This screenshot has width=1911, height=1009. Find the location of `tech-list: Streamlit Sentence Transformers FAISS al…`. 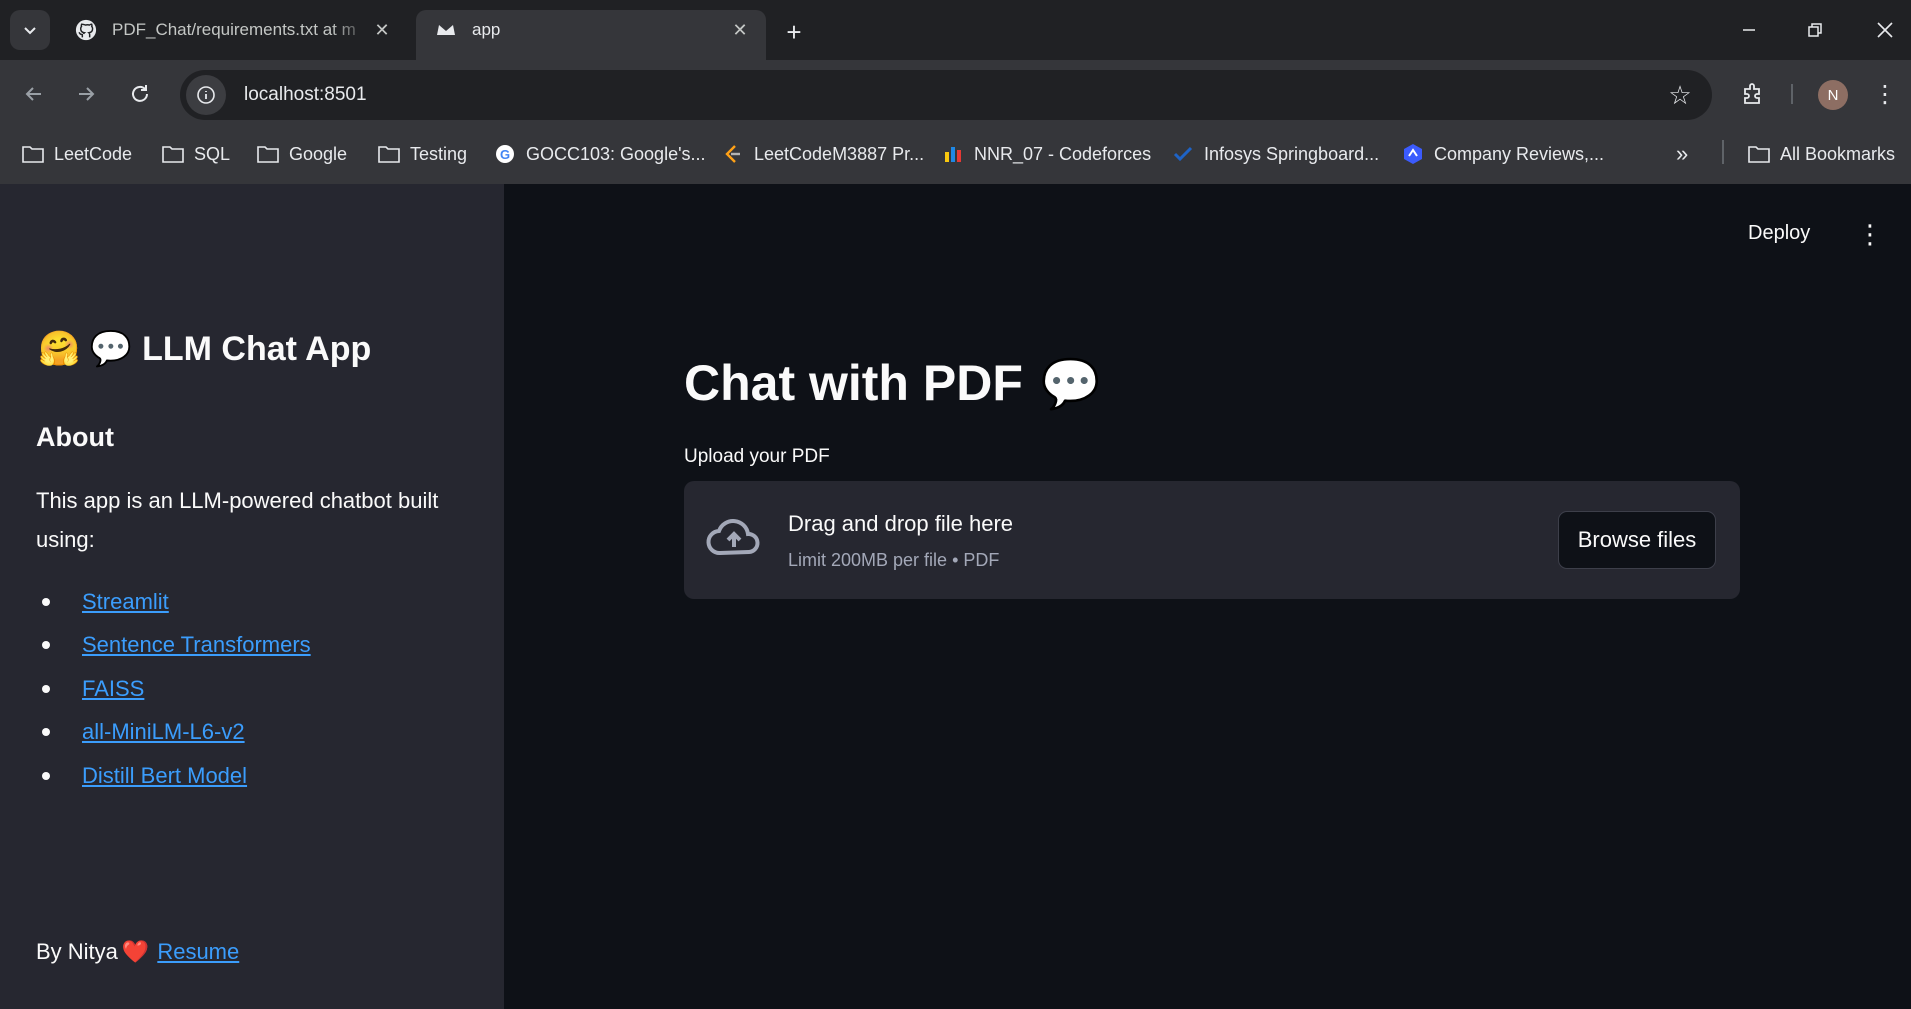

tech-list: Streamlit Sentence Transformers FAISS al… is located at coordinates (173, 689).